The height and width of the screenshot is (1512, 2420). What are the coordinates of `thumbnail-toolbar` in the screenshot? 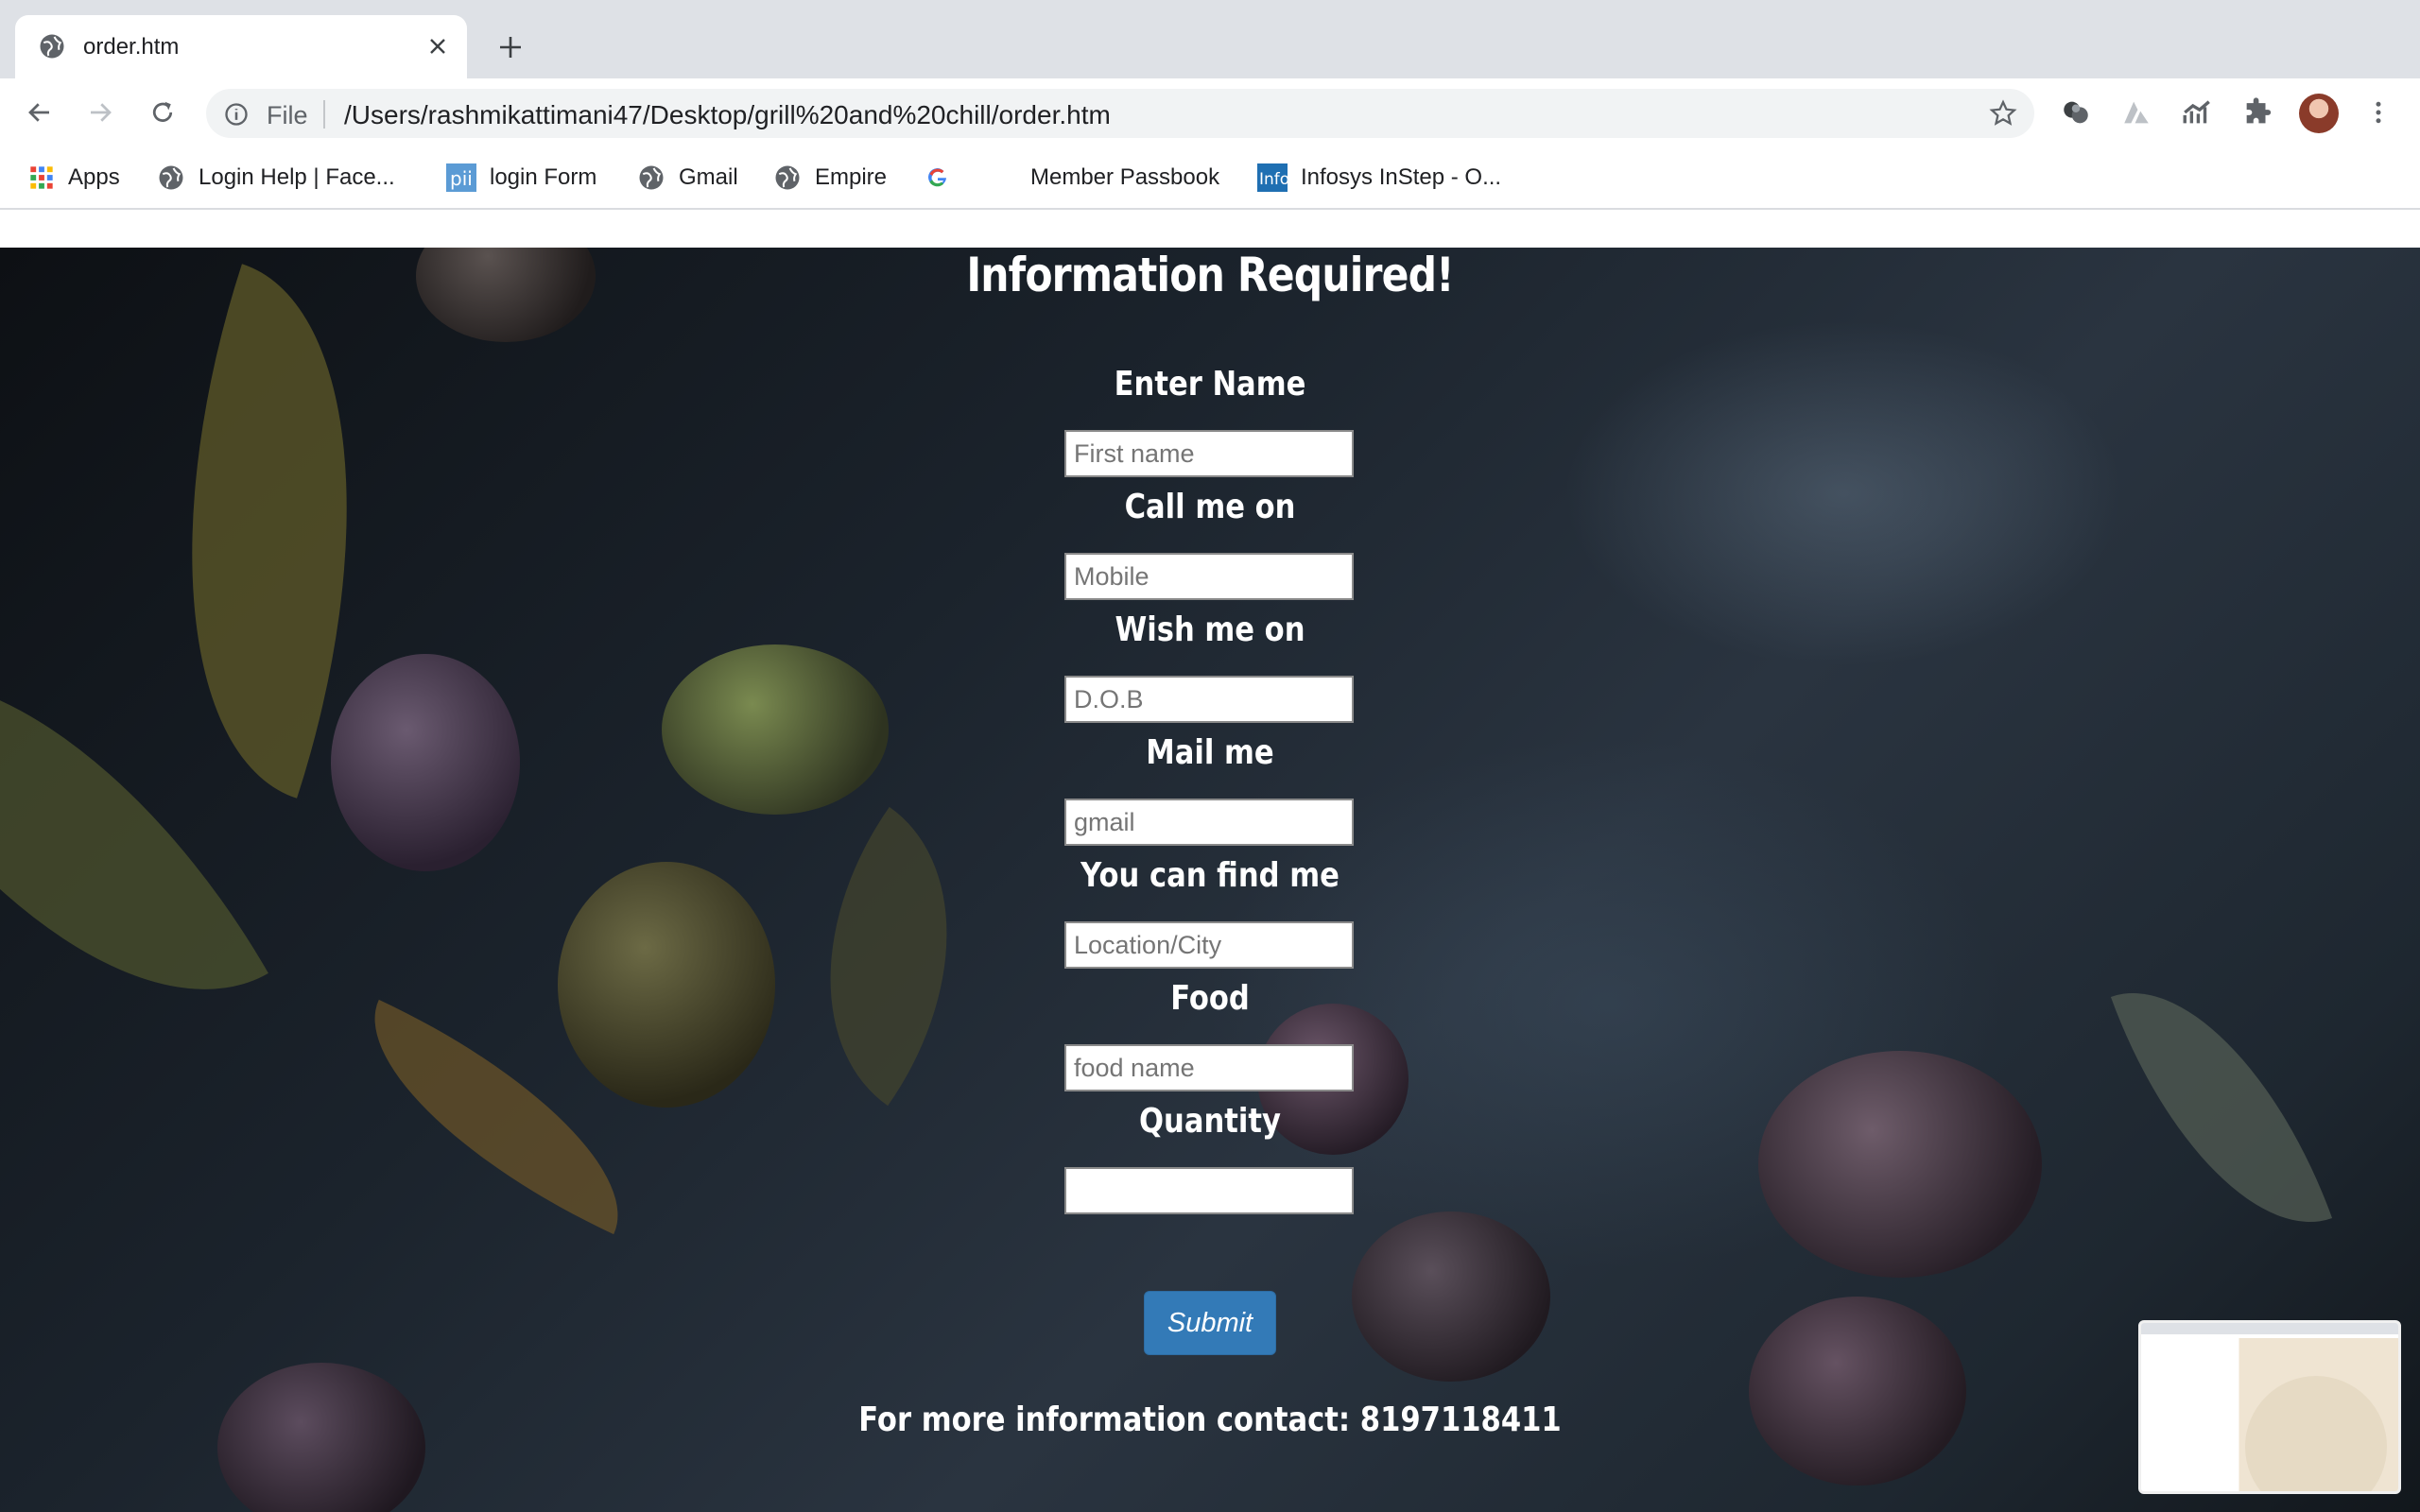 It's located at (2269, 1328).